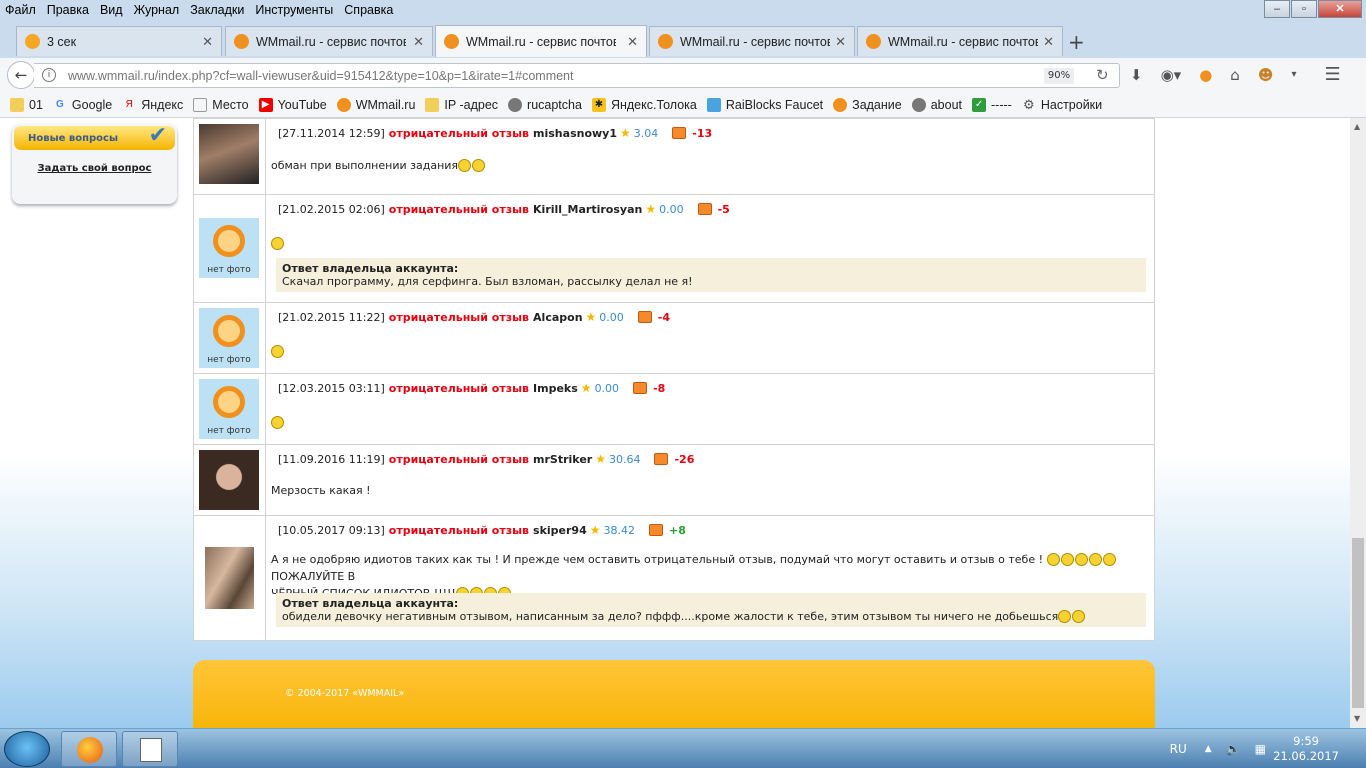  What do you see at coordinates (21, 10) in the screenshot?
I see `menu-file: Файл` at bounding box center [21, 10].